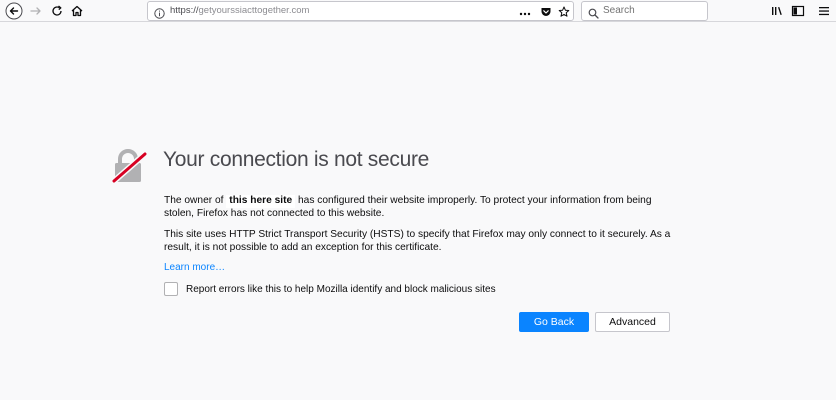 The image size is (836, 400). What do you see at coordinates (296, 159) in the screenshot?
I see `page-title: Your connection is not secure` at bounding box center [296, 159].